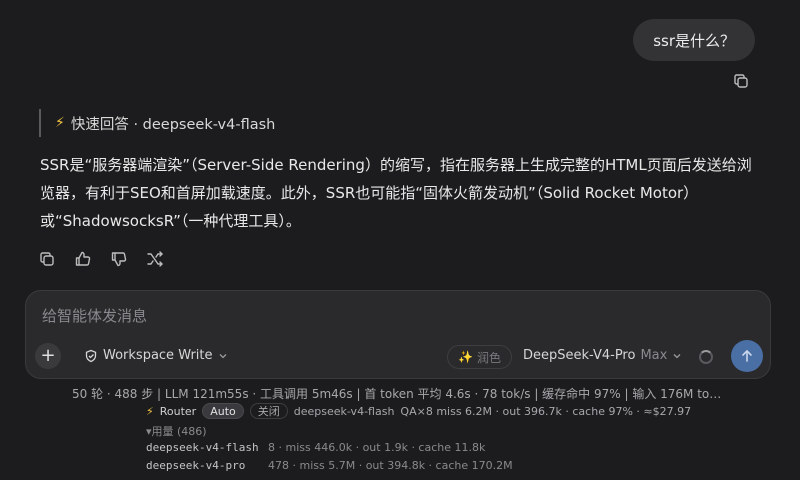 The image size is (800, 480). I want to click on shield-icon, so click(91, 356).